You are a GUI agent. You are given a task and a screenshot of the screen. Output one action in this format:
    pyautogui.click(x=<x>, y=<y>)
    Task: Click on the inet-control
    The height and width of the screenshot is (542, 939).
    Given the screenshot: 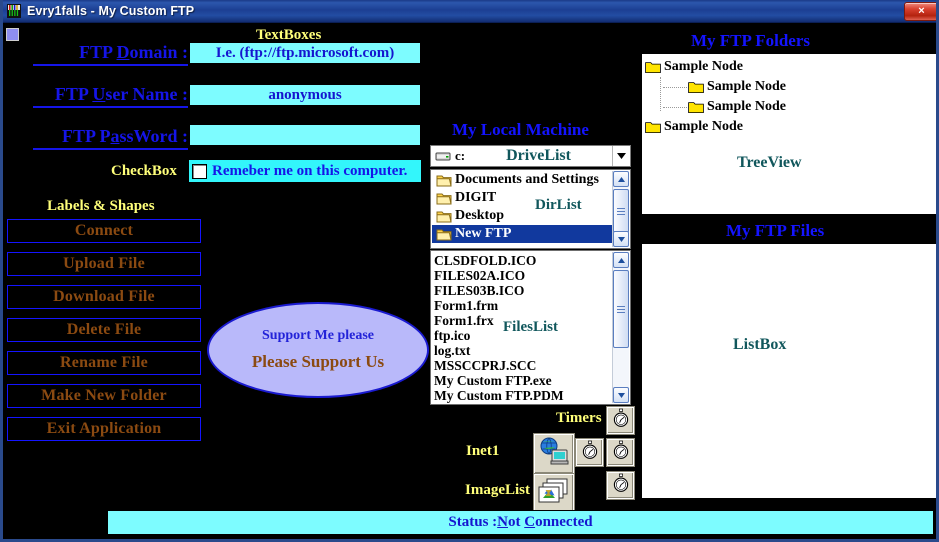 What is the action you would take?
    pyautogui.click(x=554, y=454)
    